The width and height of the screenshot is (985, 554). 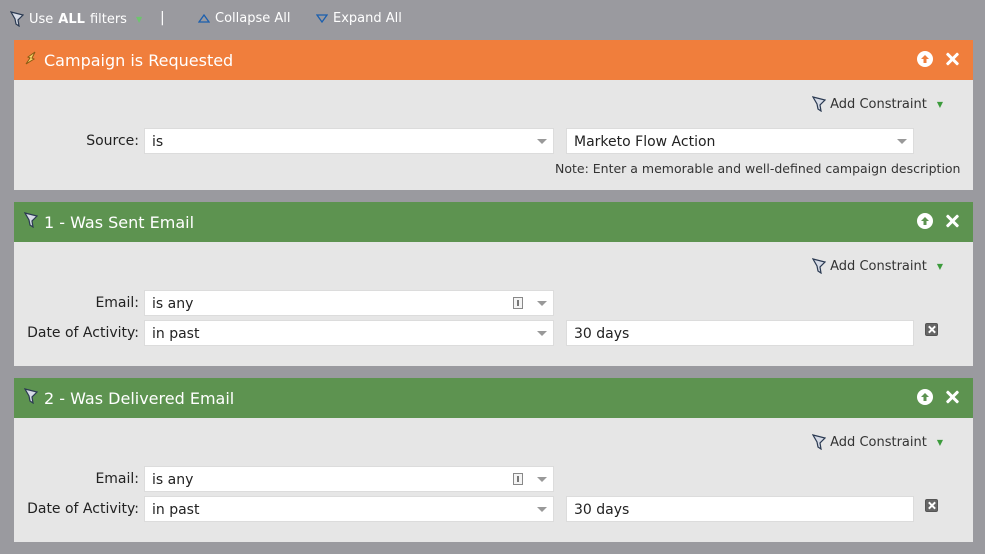 I want to click on expand-all-button: Expand All, so click(x=359, y=18).